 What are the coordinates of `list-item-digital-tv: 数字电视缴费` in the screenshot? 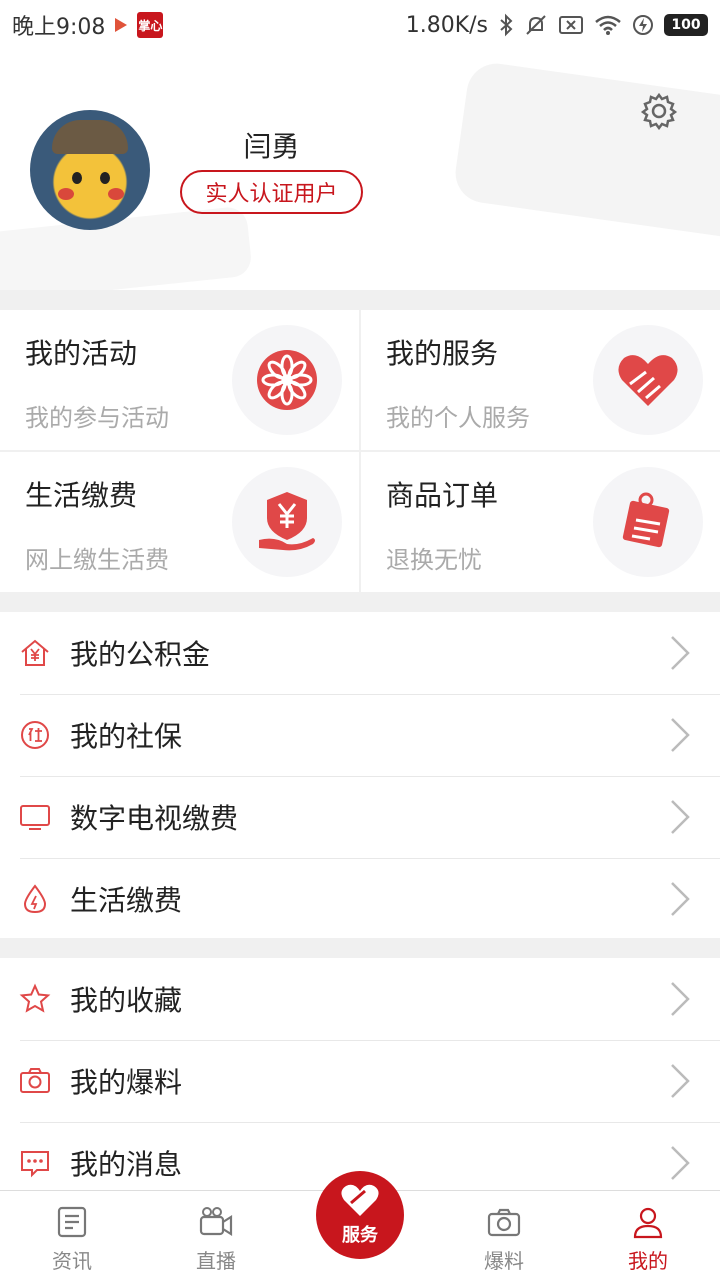 It's located at (360, 817).